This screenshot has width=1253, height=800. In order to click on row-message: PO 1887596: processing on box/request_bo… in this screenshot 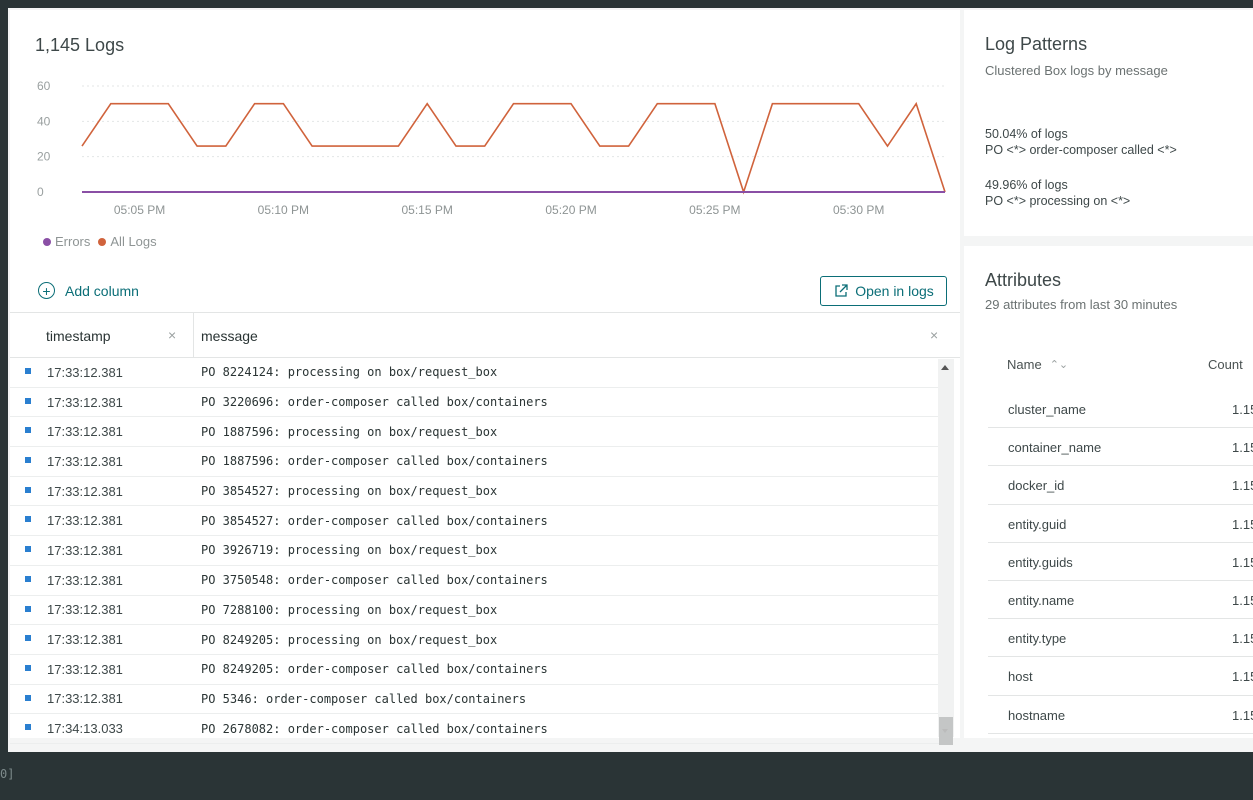, I will do `click(349, 431)`.